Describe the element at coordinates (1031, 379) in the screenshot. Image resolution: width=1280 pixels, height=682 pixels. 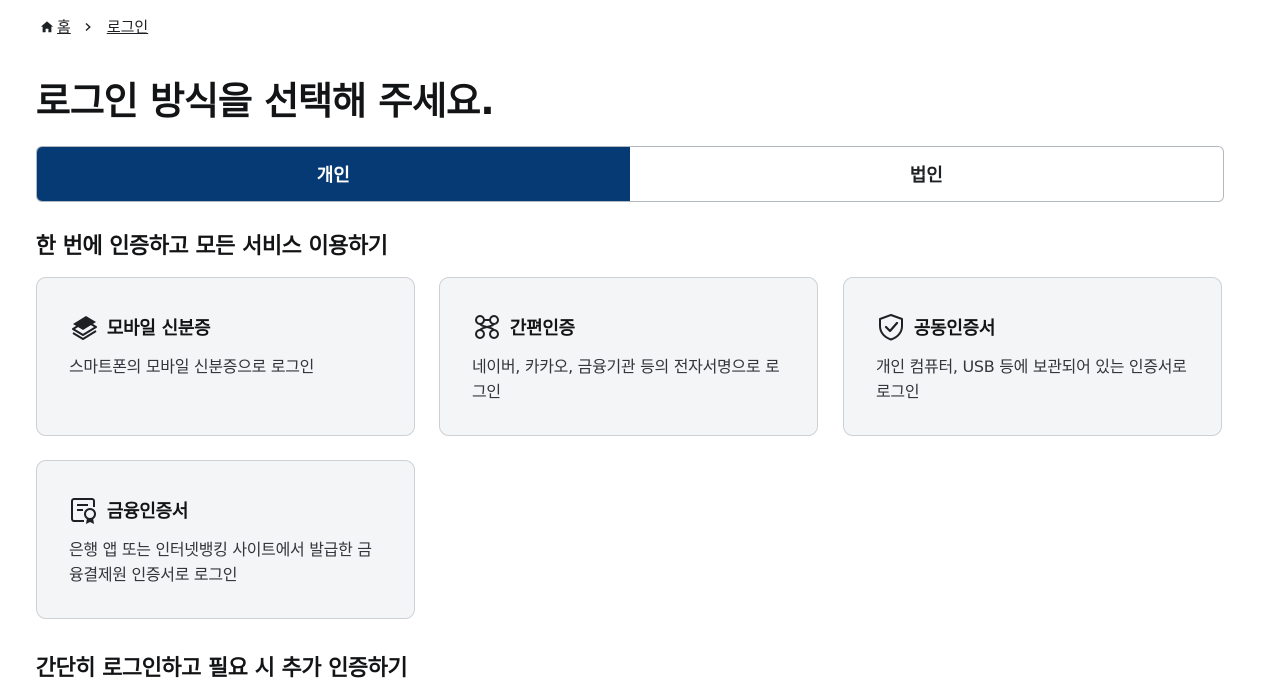
I see `card-description: 개인 컴퓨터, USB 등에 보관되어 있는 인증서로 로그인` at that location.